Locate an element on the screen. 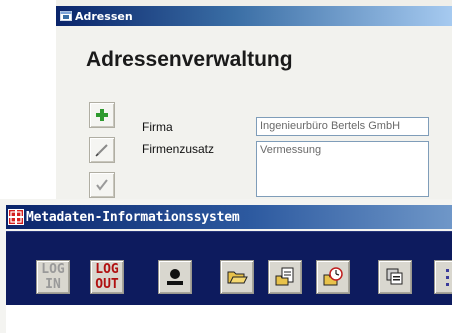  more-button is located at coordinates (443, 277).